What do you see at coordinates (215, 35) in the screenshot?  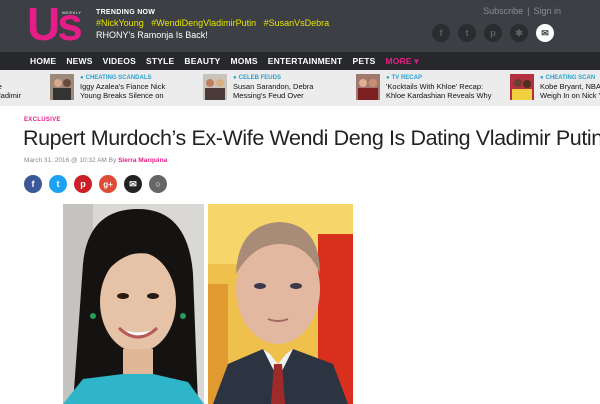 I see `trending-headline: RHONY's Ramonja Is Back!` at bounding box center [215, 35].